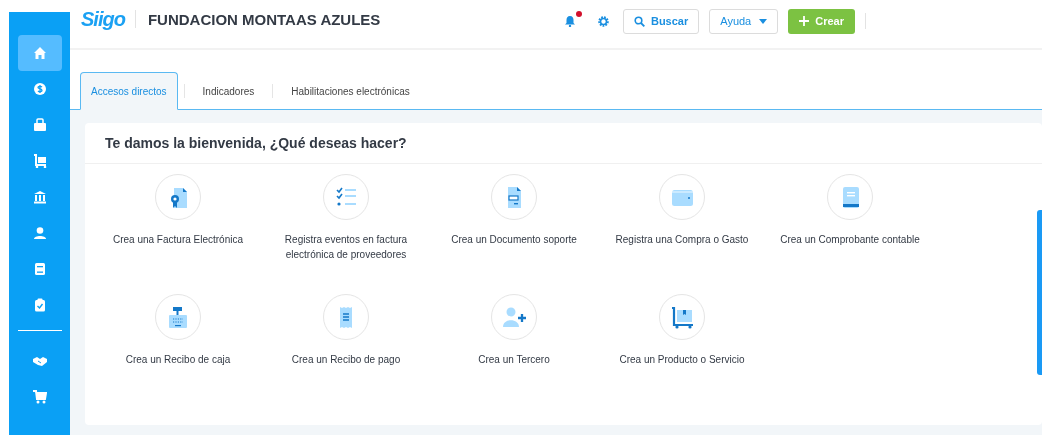 The image size is (1042, 435). Describe the element at coordinates (569, 21) in the screenshot. I see `bell-icon` at that location.